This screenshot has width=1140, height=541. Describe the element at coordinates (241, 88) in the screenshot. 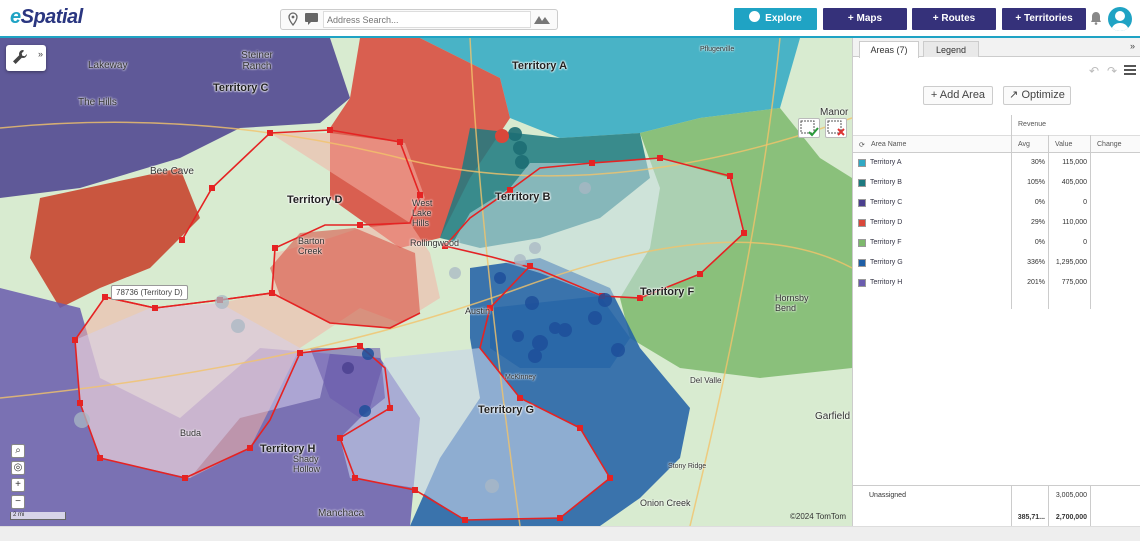

I see `territory-c-label: Territory C` at that location.